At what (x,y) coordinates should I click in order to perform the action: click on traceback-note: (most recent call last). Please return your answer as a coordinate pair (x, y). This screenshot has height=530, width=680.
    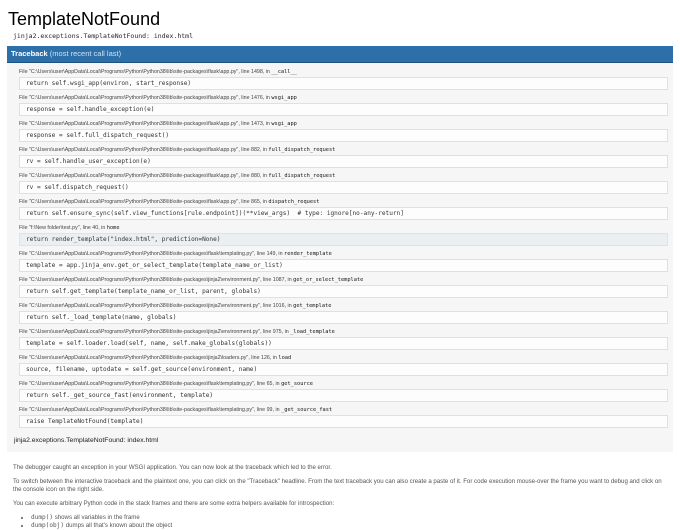
    Looking at the image, I should click on (85, 53).